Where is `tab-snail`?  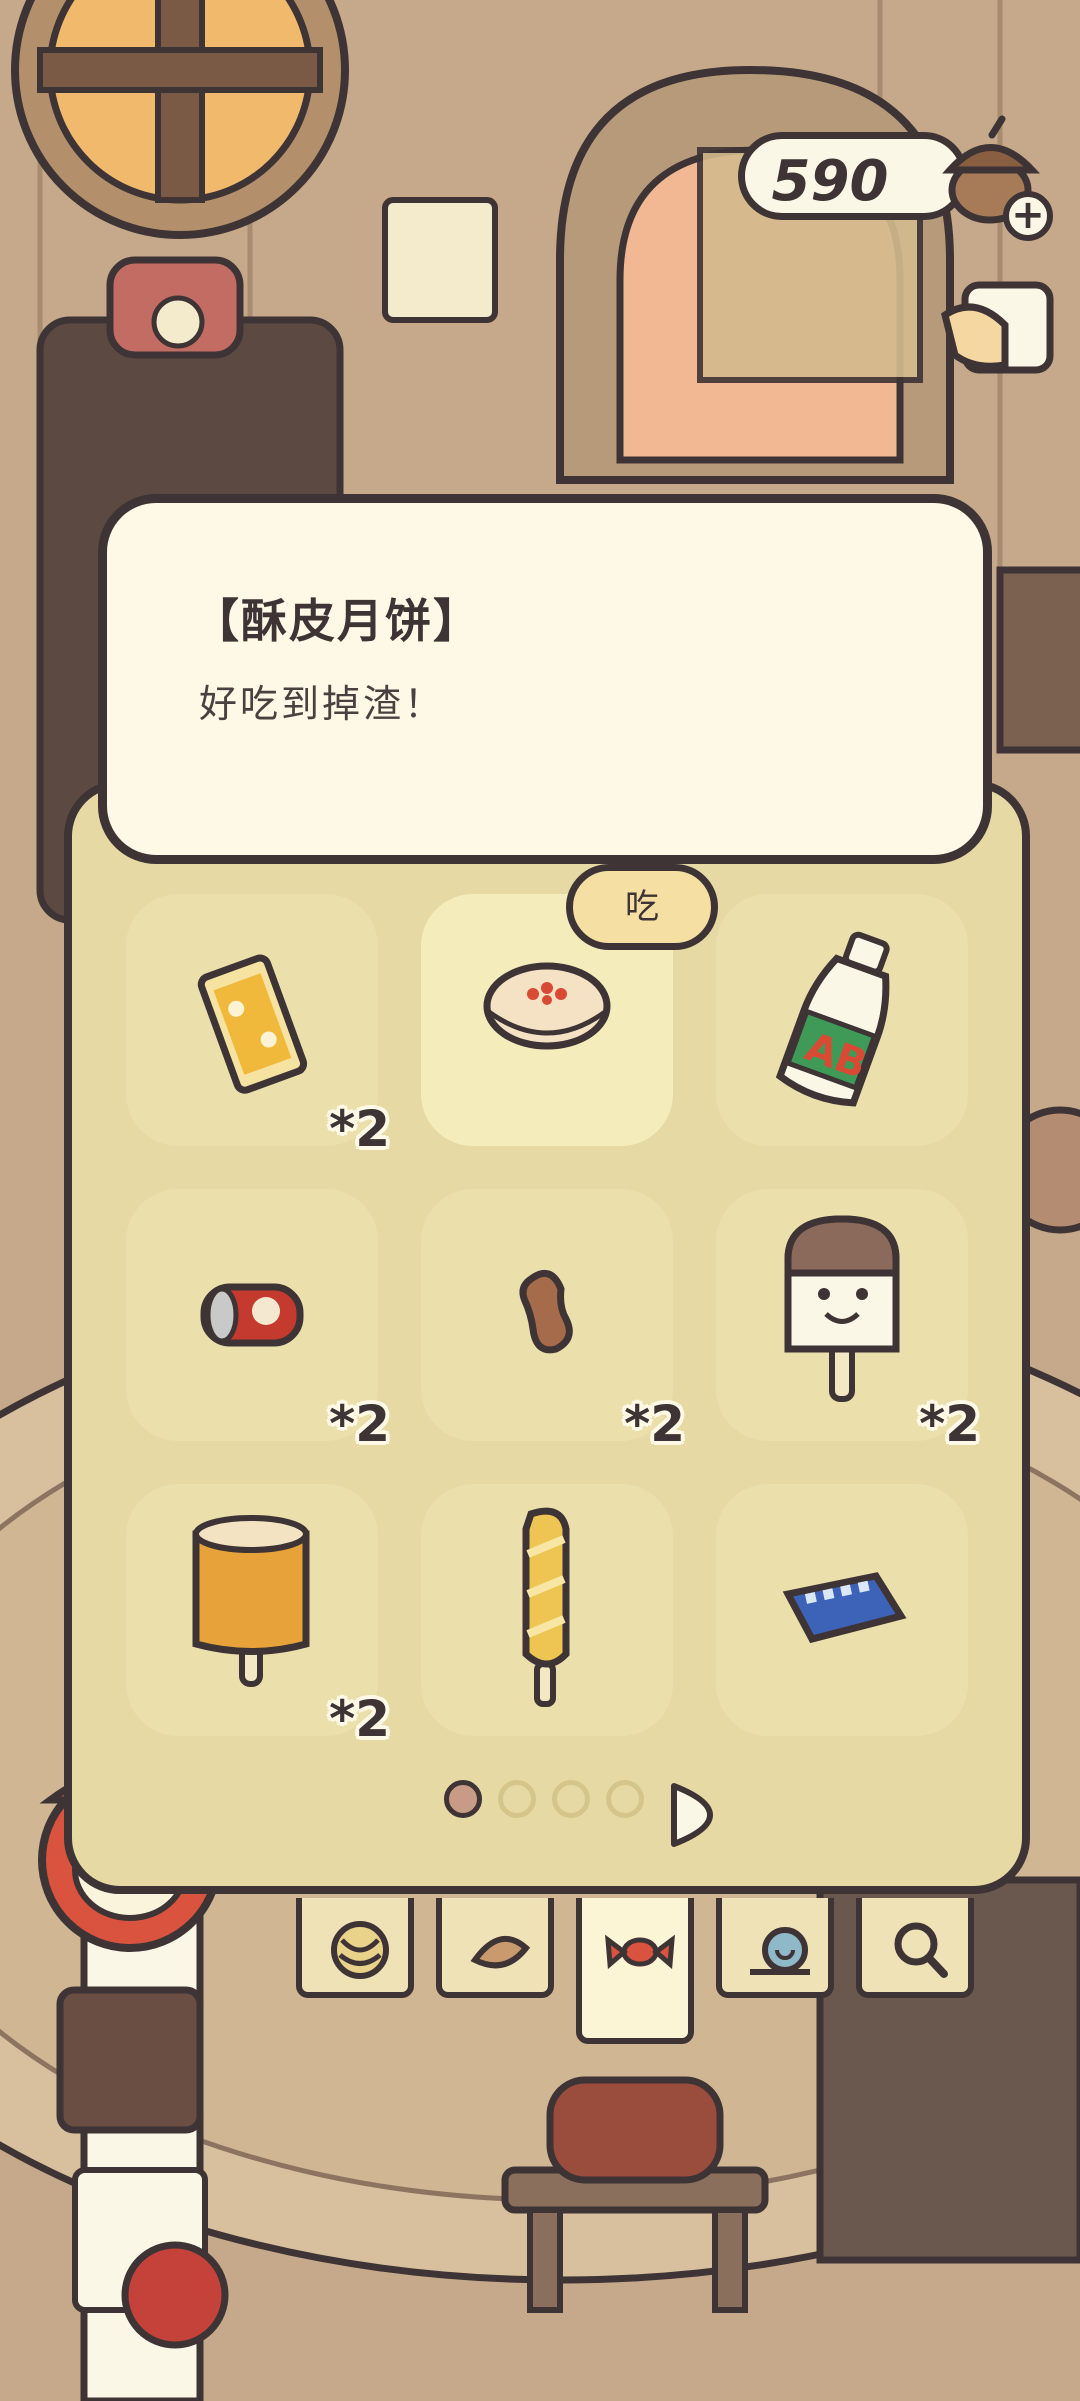
tab-snail is located at coordinates (775, 1948).